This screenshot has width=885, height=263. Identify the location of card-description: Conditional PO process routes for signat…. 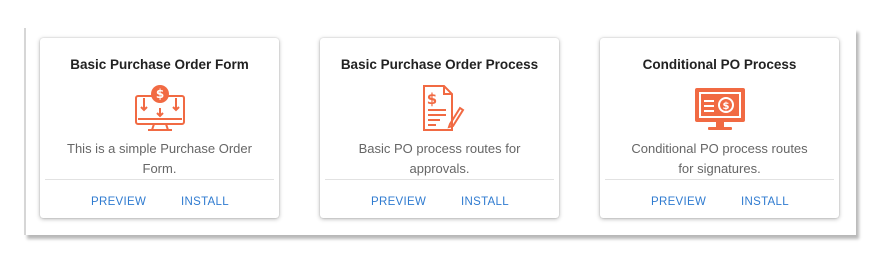
(719, 158).